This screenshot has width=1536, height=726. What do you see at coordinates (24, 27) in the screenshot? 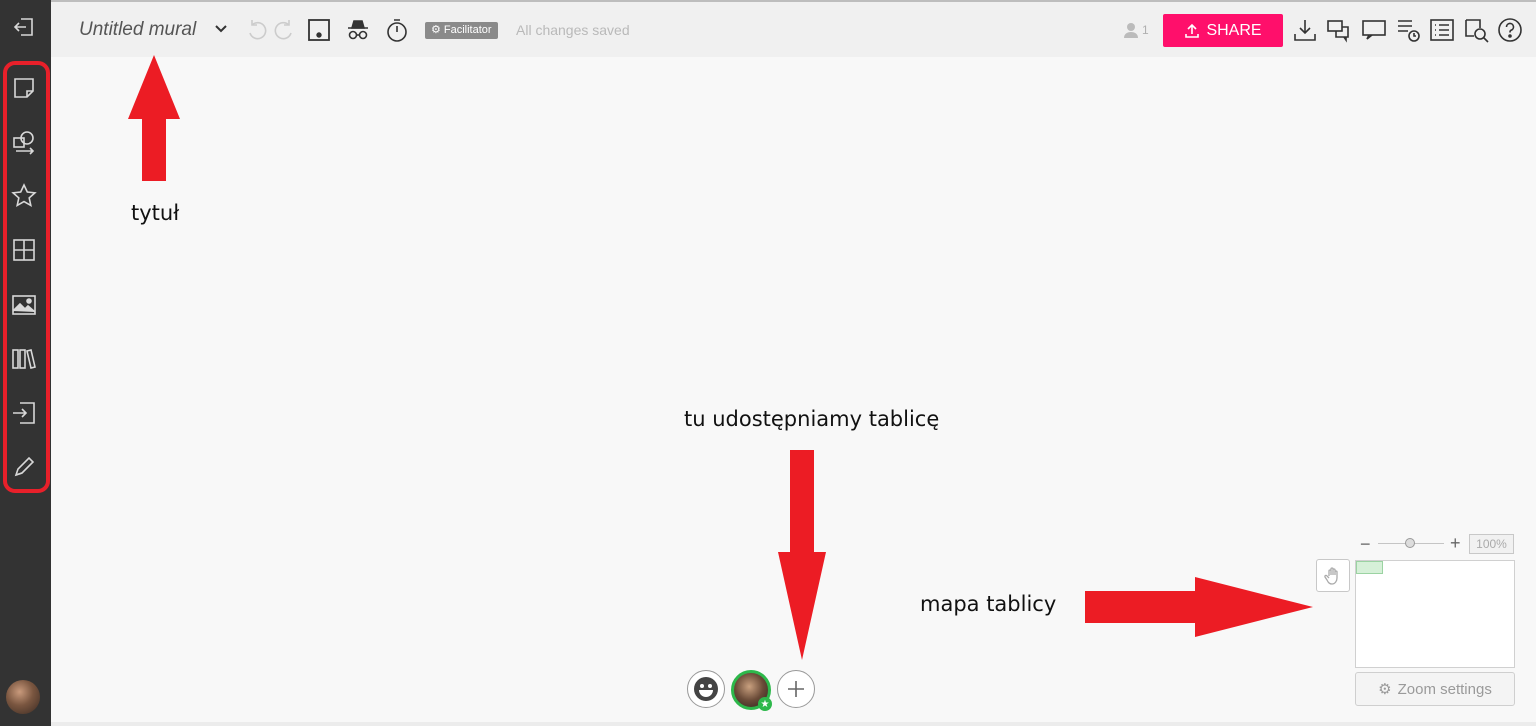
I see `exit-icon` at bounding box center [24, 27].